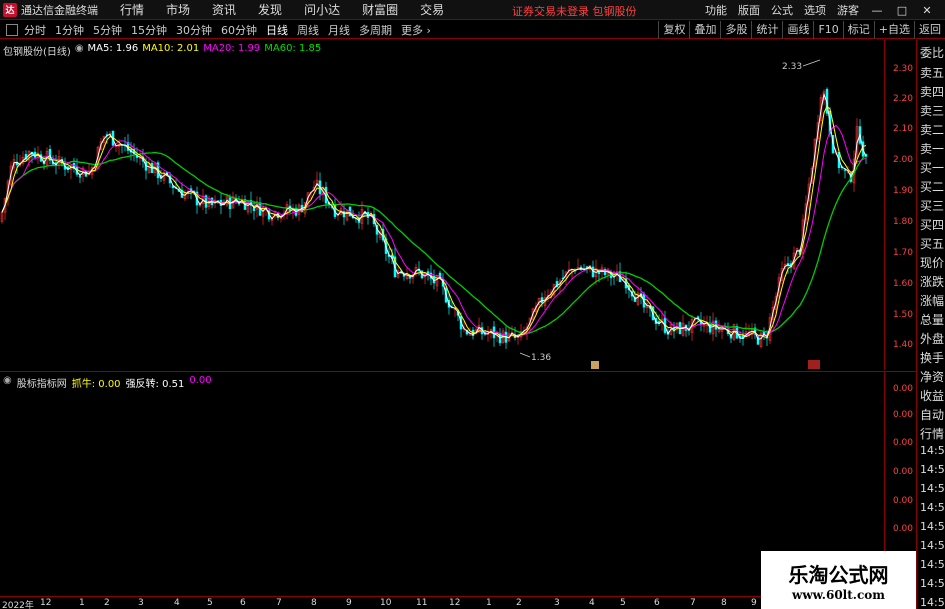 The height and width of the screenshot is (609, 945). I want to click on tool-mark: 标记, so click(858, 30).